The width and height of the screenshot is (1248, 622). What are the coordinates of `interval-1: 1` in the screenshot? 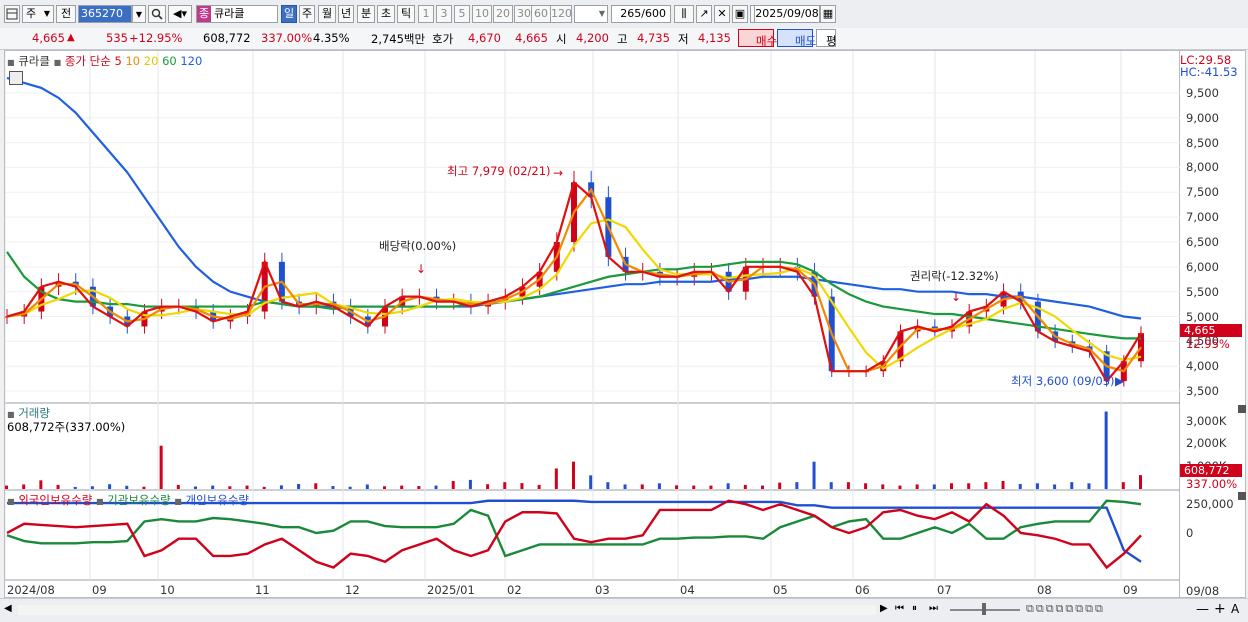 It's located at (426, 14).